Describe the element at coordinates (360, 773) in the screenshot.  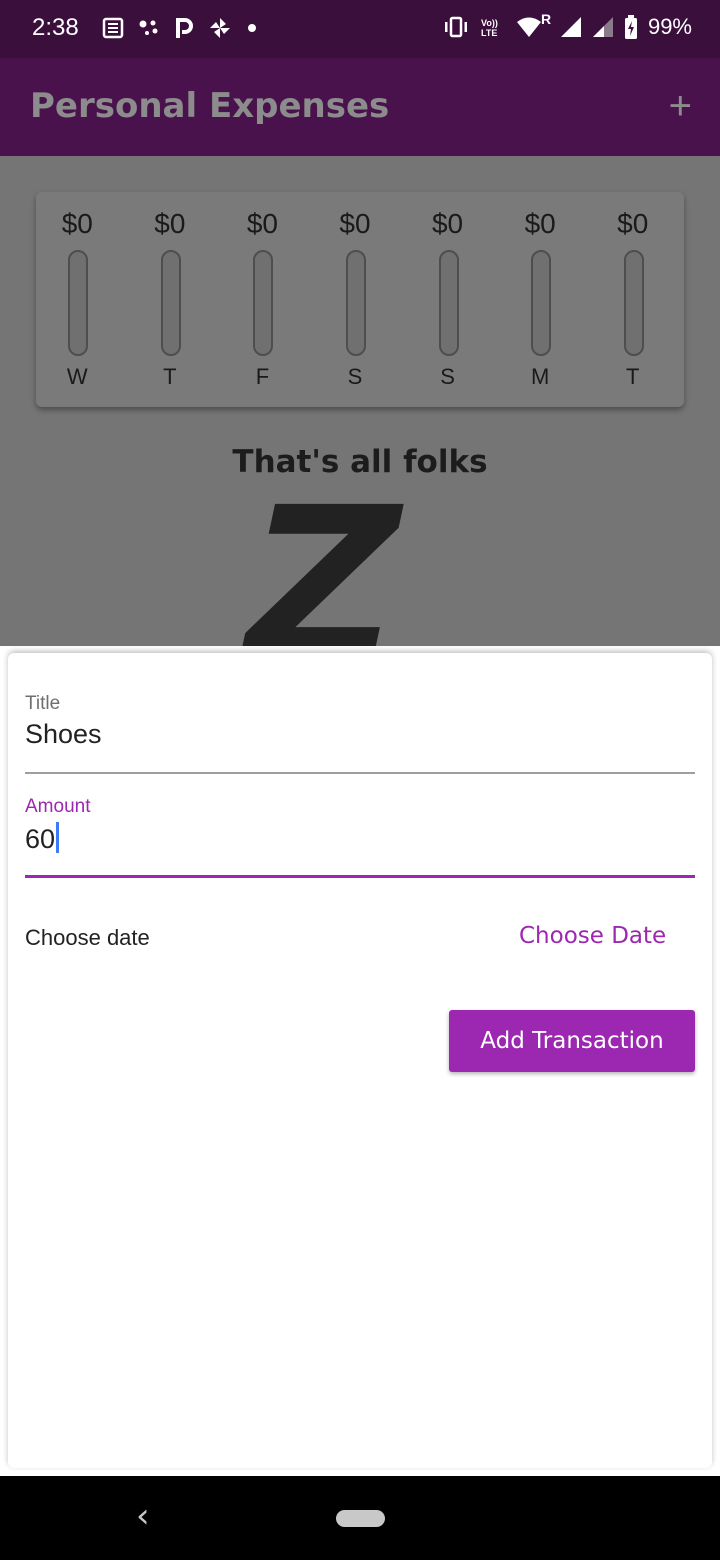
I see `title-underline` at that location.